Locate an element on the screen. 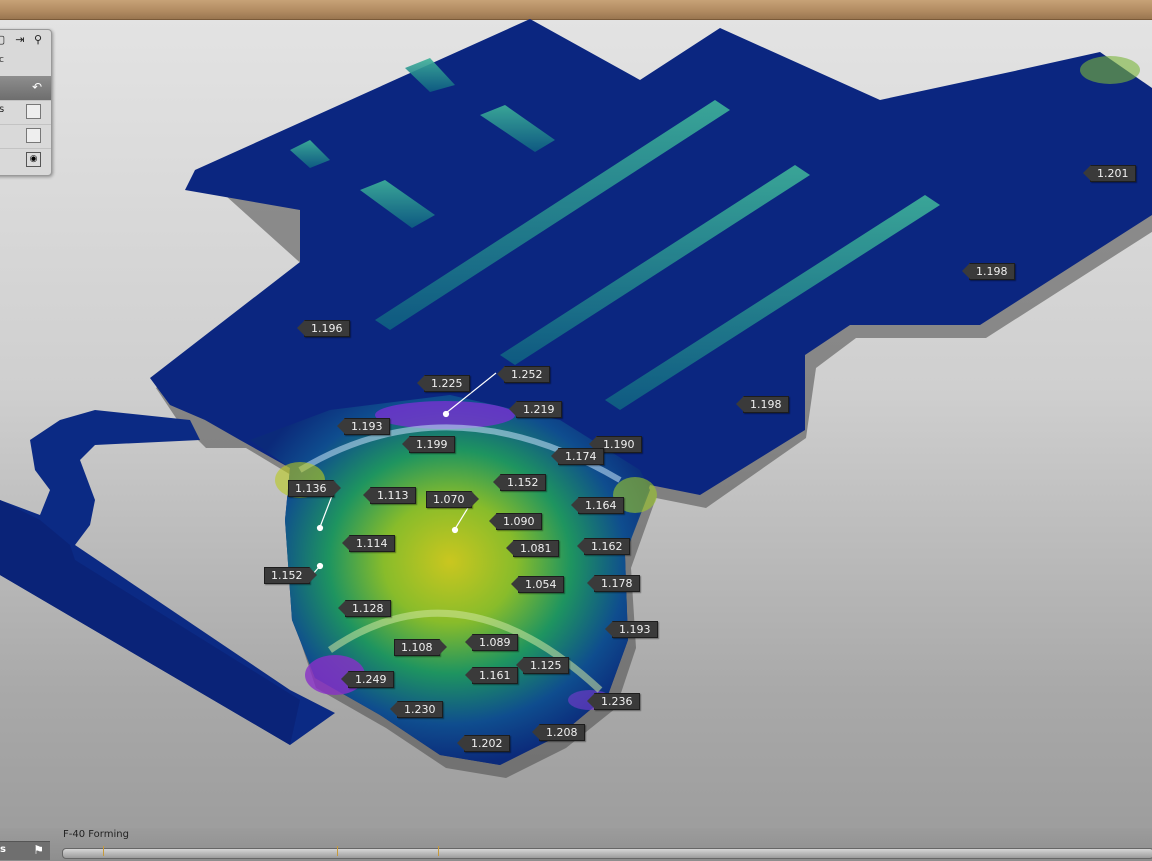 The image size is (1152, 861). measurement-label: 1.125 is located at coordinates (542, 665).